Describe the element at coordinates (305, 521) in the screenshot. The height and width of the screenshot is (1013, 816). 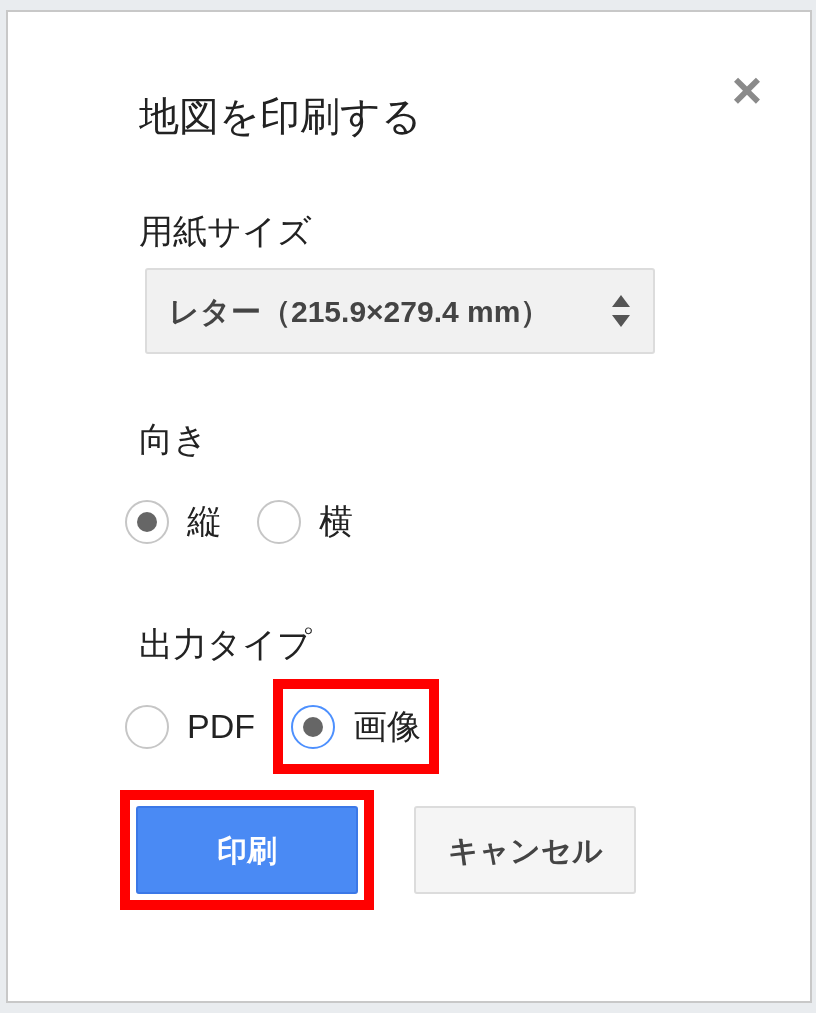
I see `radio-option: 横` at that location.